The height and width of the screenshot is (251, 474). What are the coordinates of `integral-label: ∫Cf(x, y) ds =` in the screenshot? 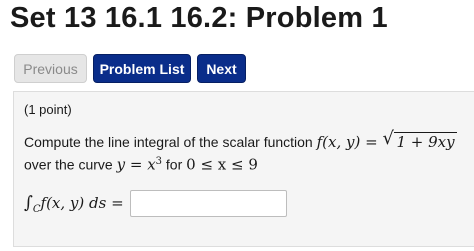 It's located at (74, 204).